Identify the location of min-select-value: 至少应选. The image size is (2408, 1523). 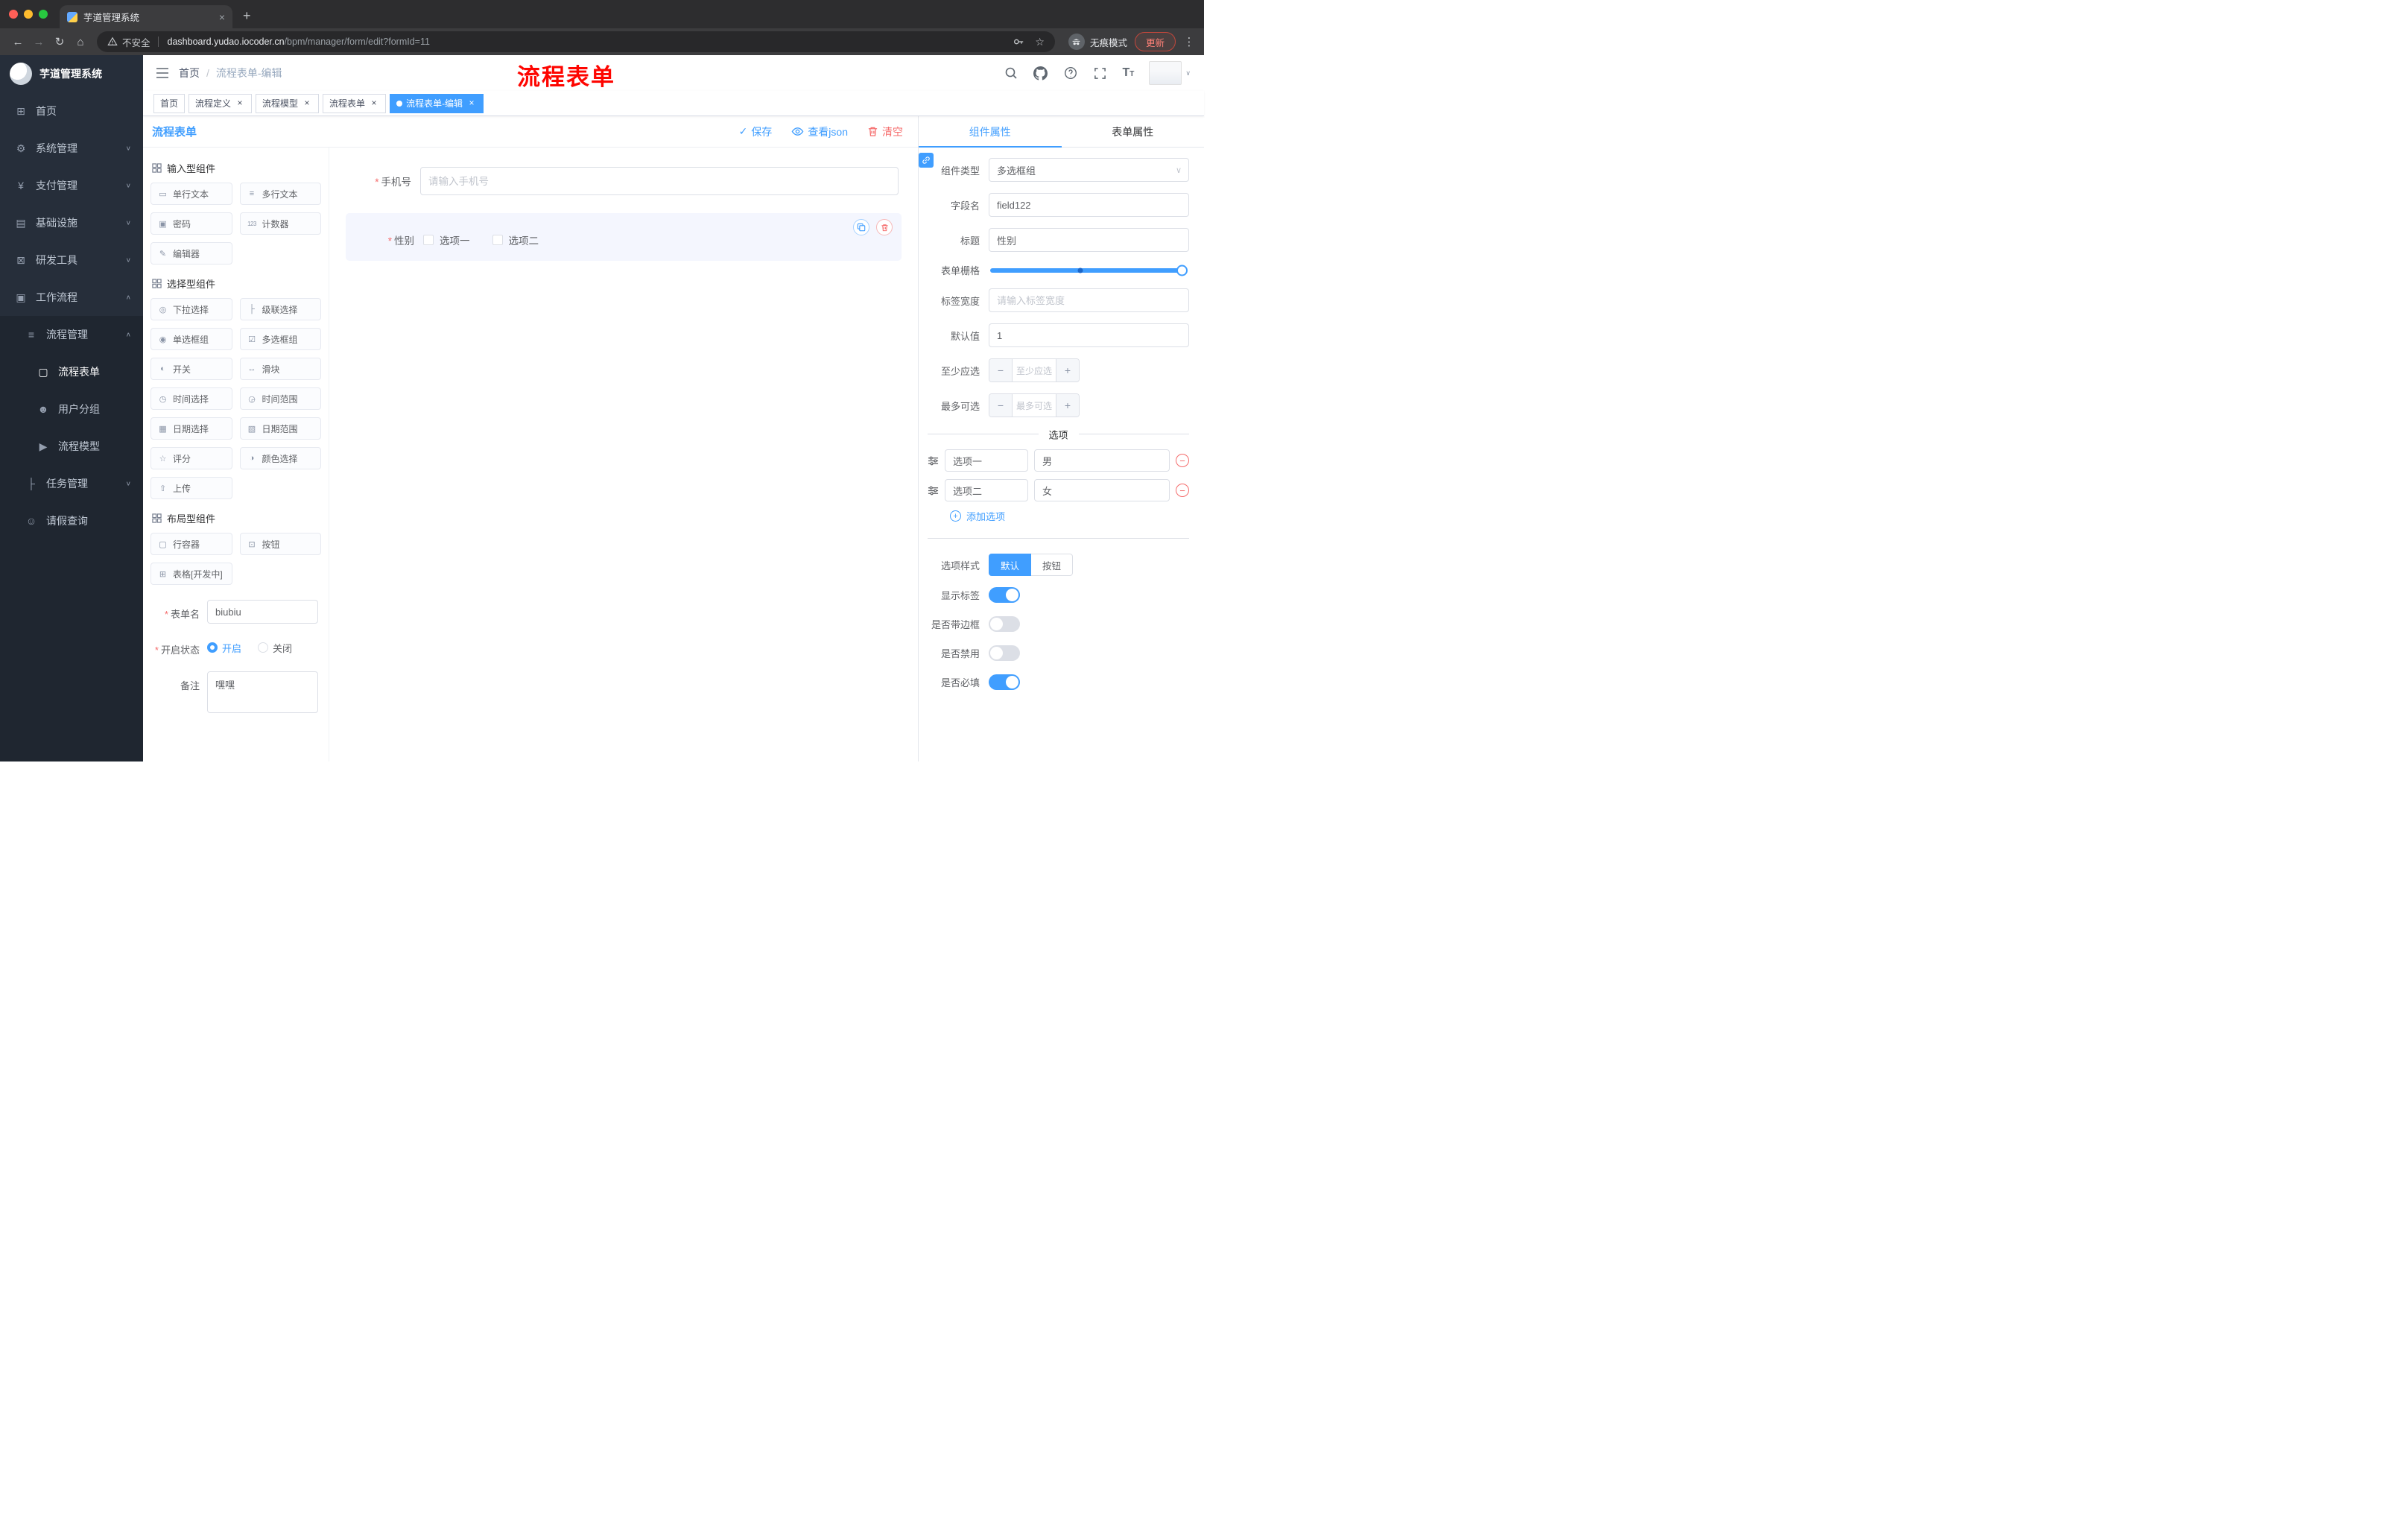
(1034, 370).